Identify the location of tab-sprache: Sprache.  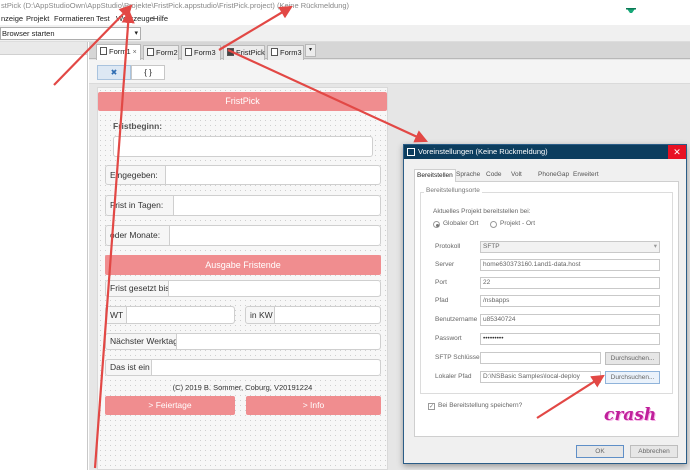
(468, 175).